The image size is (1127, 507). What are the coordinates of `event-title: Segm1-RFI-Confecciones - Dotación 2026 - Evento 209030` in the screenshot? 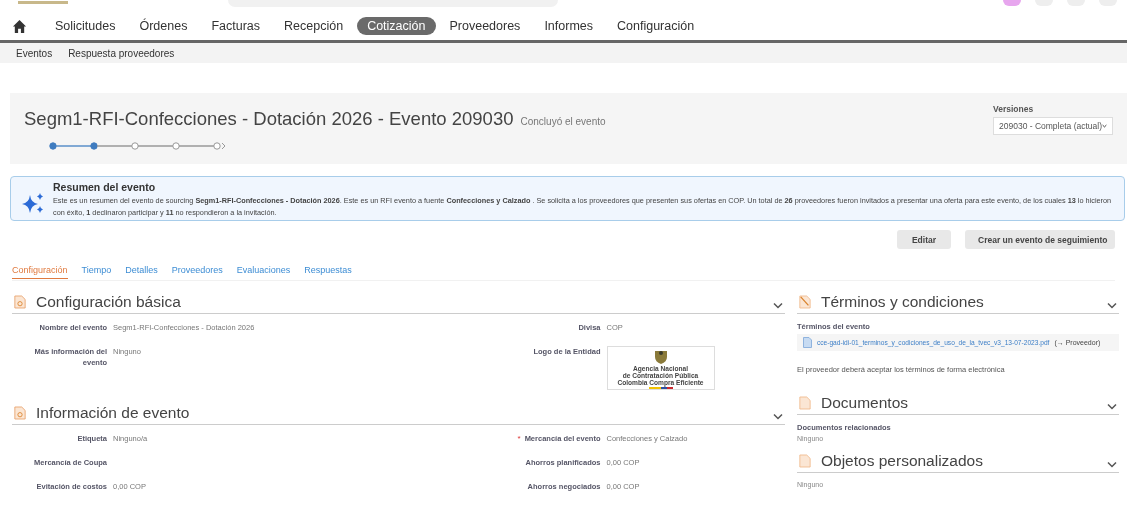 It's located at (269, 119).